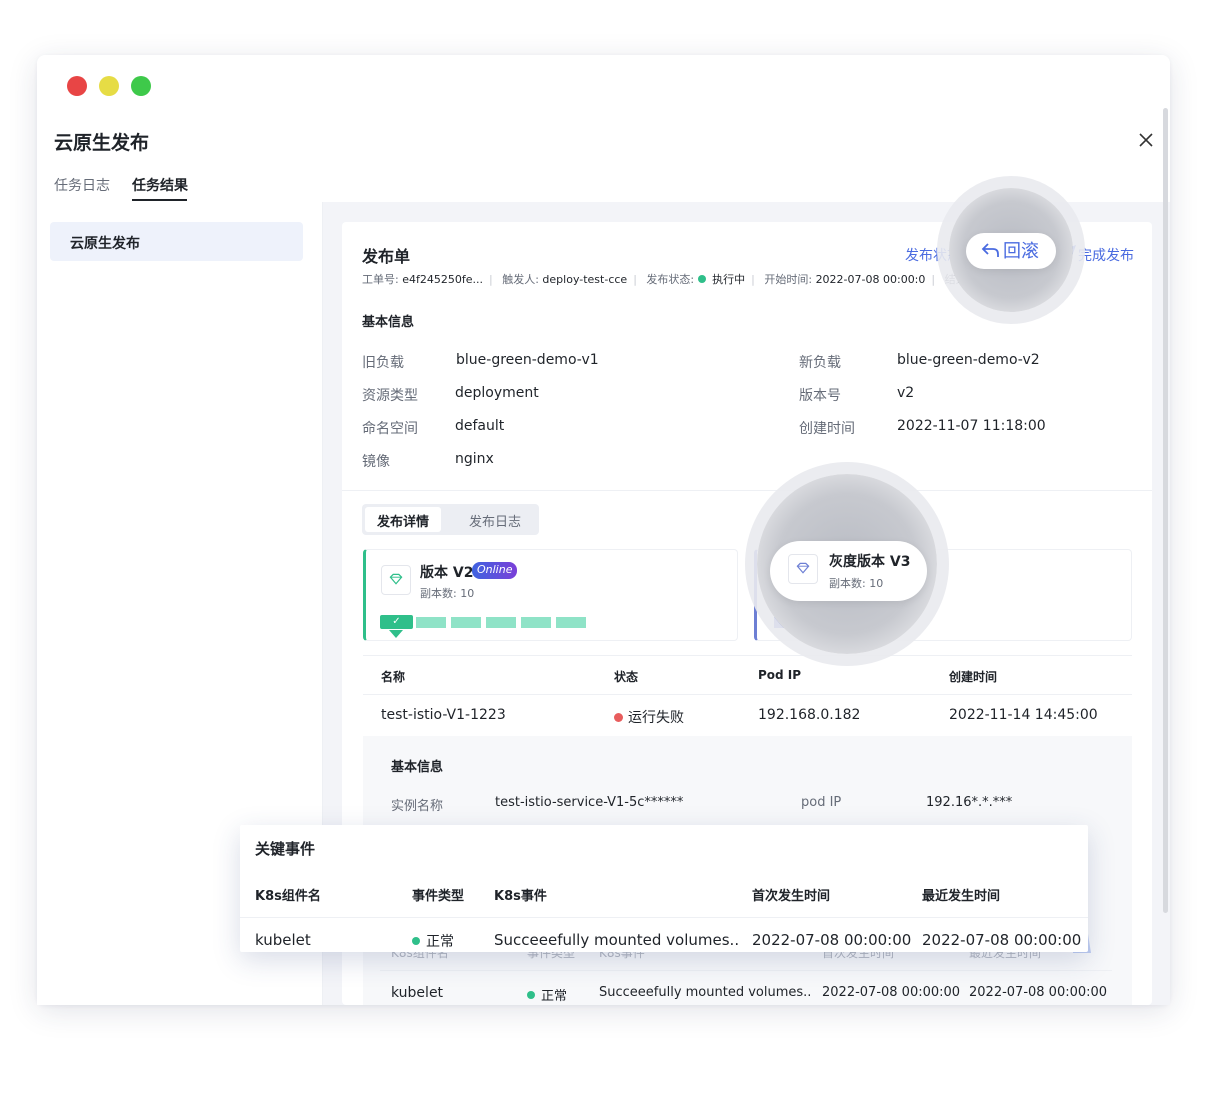 The width and height of the screenshot is (1231, 1104). Describe the element at coordinates (626, 677) in the screenshot. I see `col-status: 状态` at that location.